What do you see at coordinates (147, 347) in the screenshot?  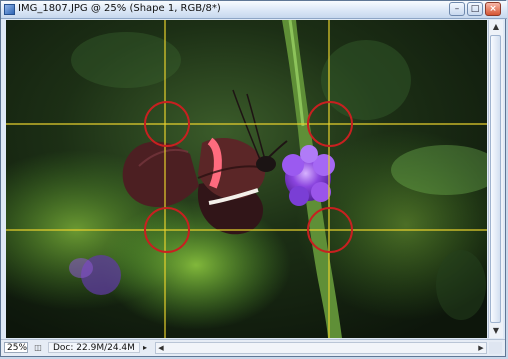 I see `status-menu-arrow: ▸` at bounding box center [147, 347].